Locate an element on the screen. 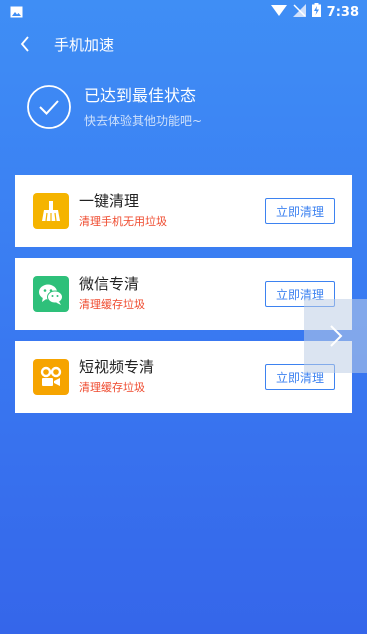 The image size is (367, 634). card-title: 短视频专清 is located at coordinates (117, 367).